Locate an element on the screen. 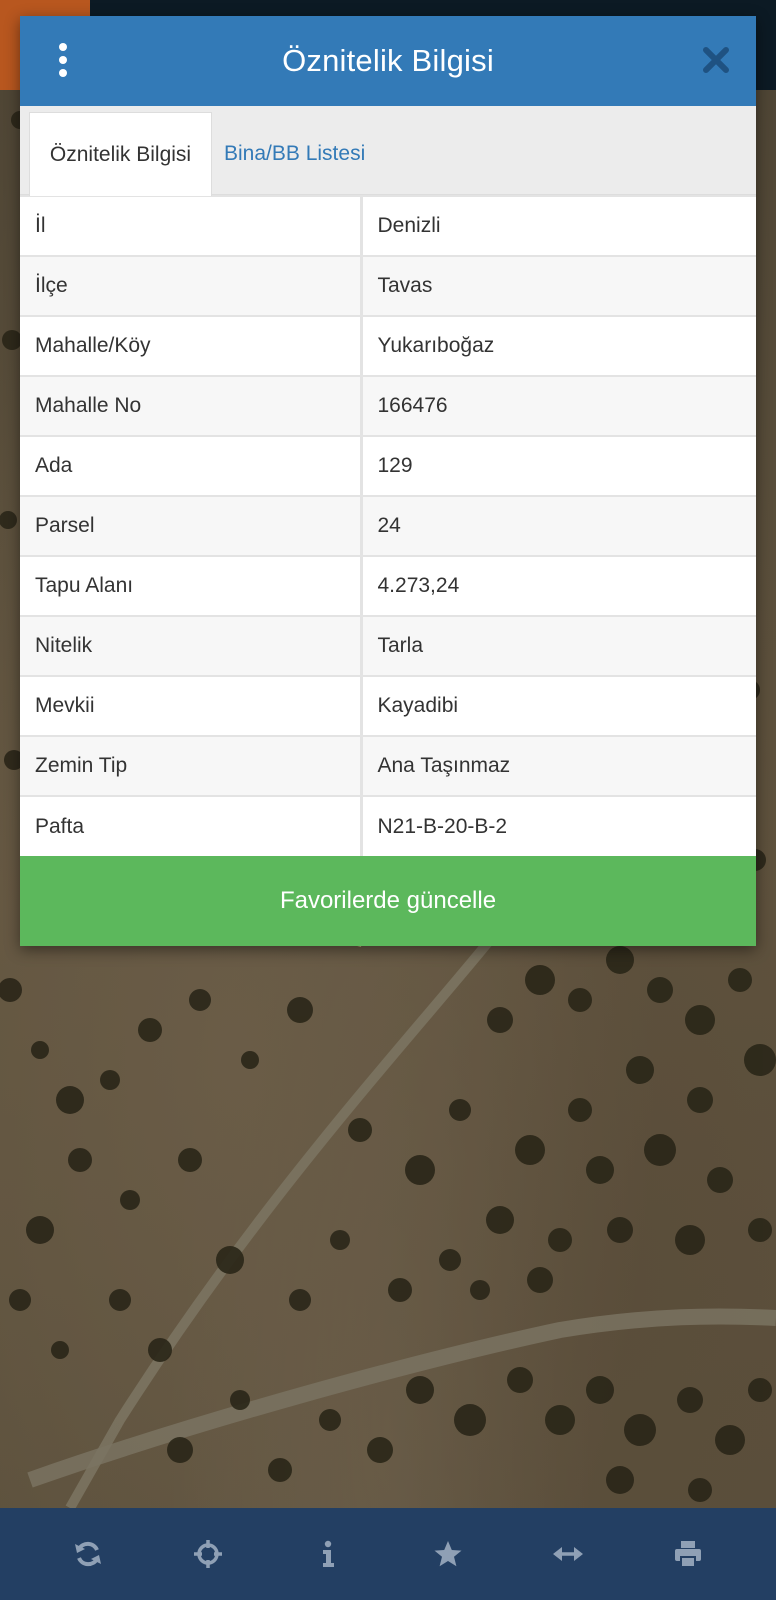 The image size is (776, 1600). attribute-value: Kayadibi is located at coordinates (558, 705).